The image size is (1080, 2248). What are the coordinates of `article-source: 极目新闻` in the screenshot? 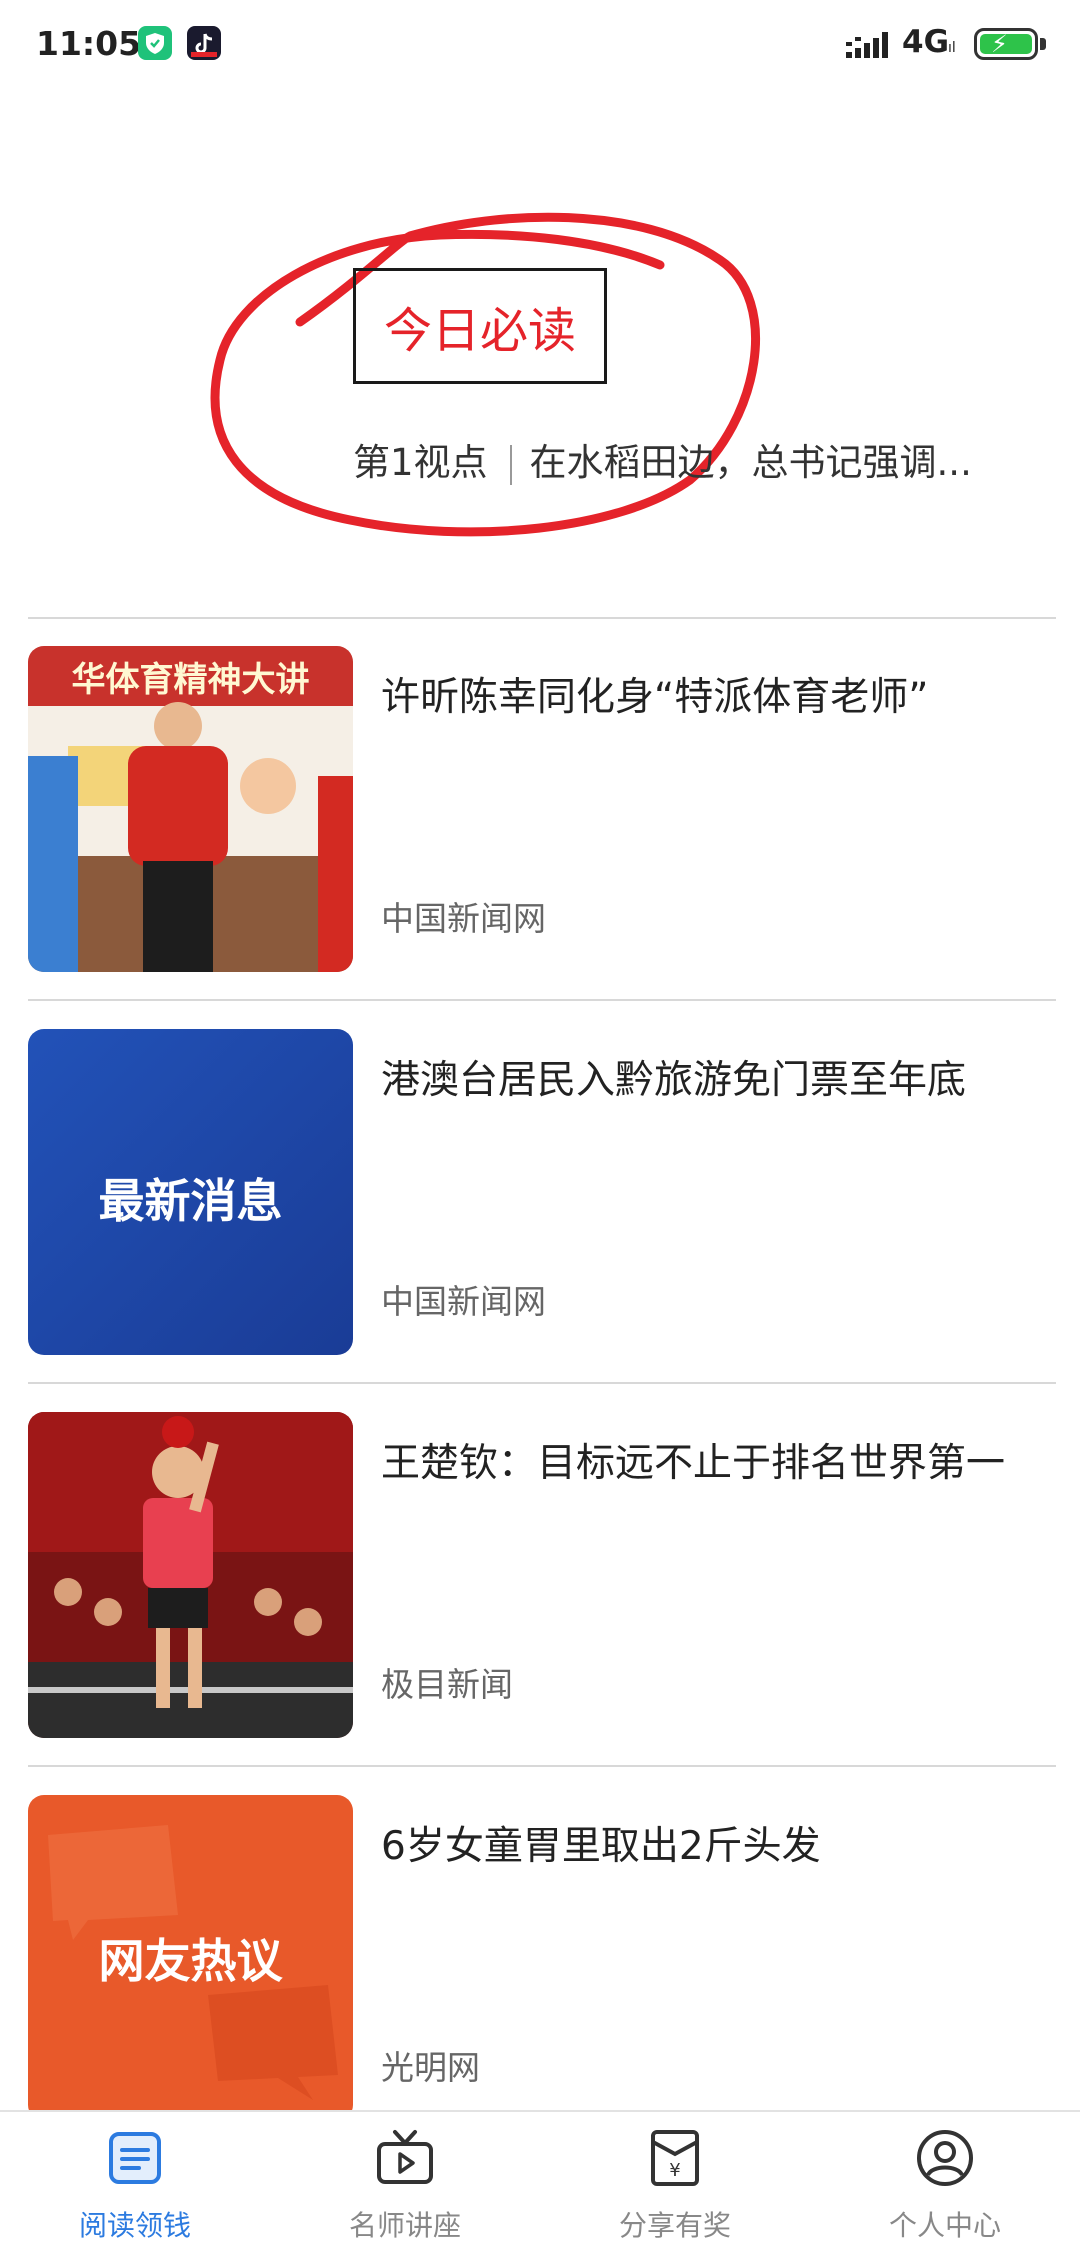 It's located at (447, 1684).